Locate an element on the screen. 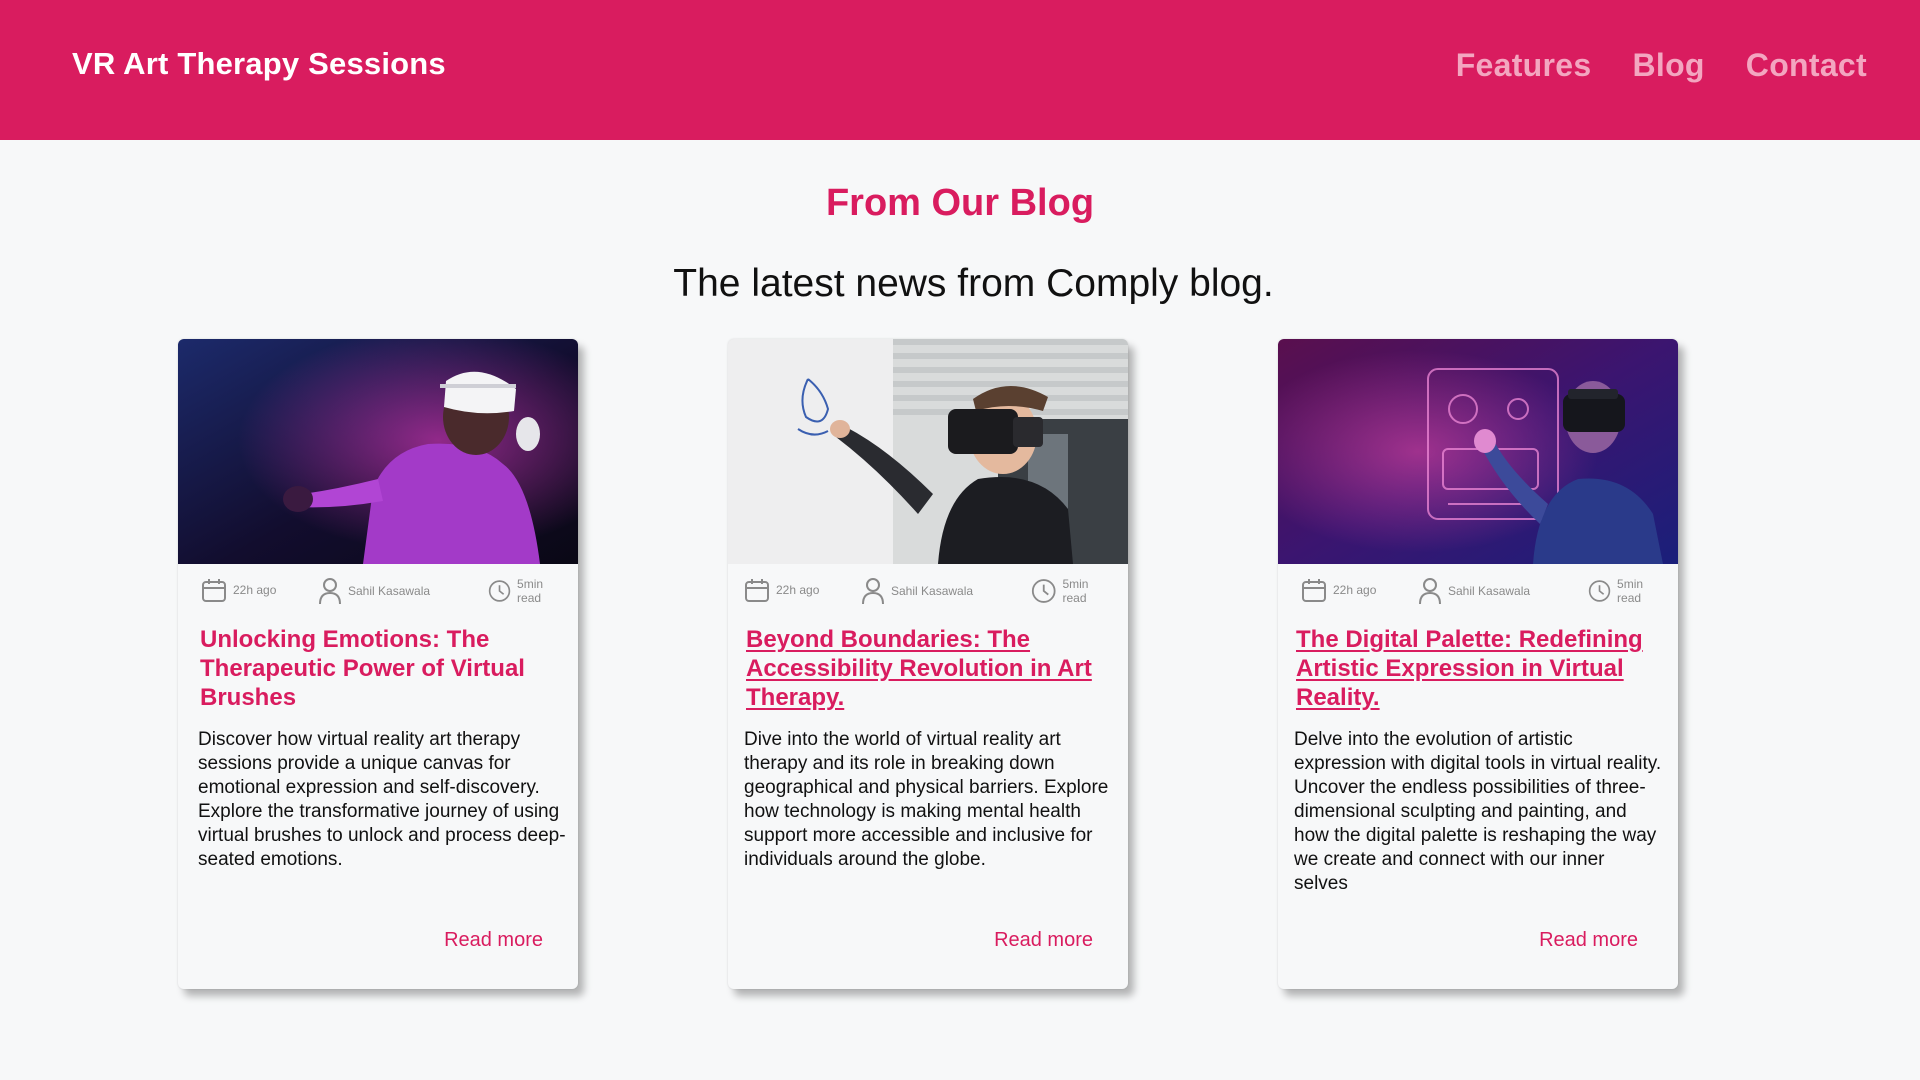 The width and height of the screenshot is (1920, 1080). section-title: From Our Blog is located at coordinates (960, 203).